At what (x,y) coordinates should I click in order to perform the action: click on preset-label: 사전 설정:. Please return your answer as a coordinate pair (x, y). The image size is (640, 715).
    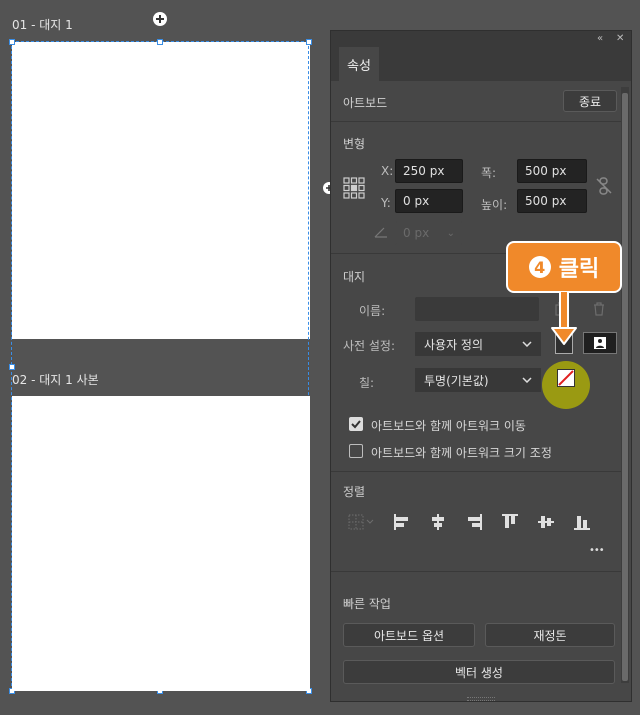
    Looking at the image, I should click on (369, 346).